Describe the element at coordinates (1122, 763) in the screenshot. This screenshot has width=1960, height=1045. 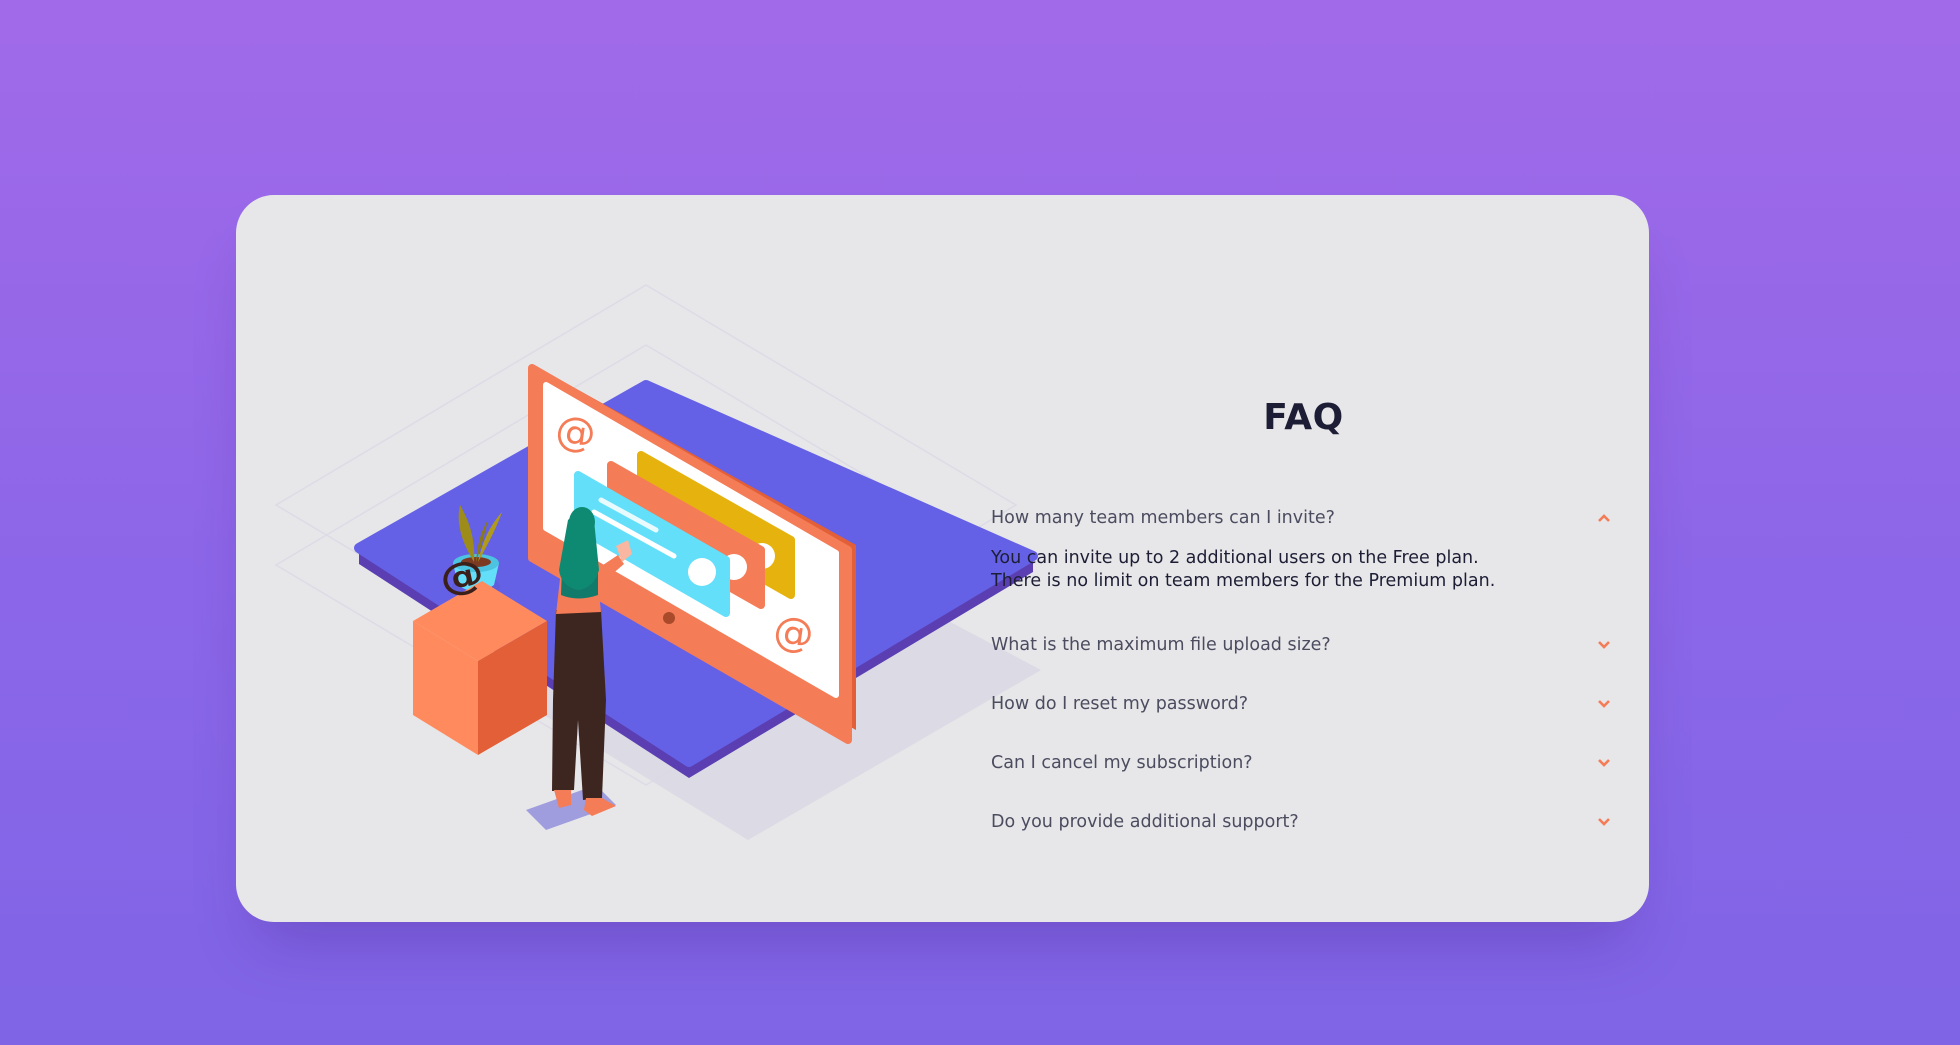
I see `faq-question: Can I cancel my subscription?` at that location.